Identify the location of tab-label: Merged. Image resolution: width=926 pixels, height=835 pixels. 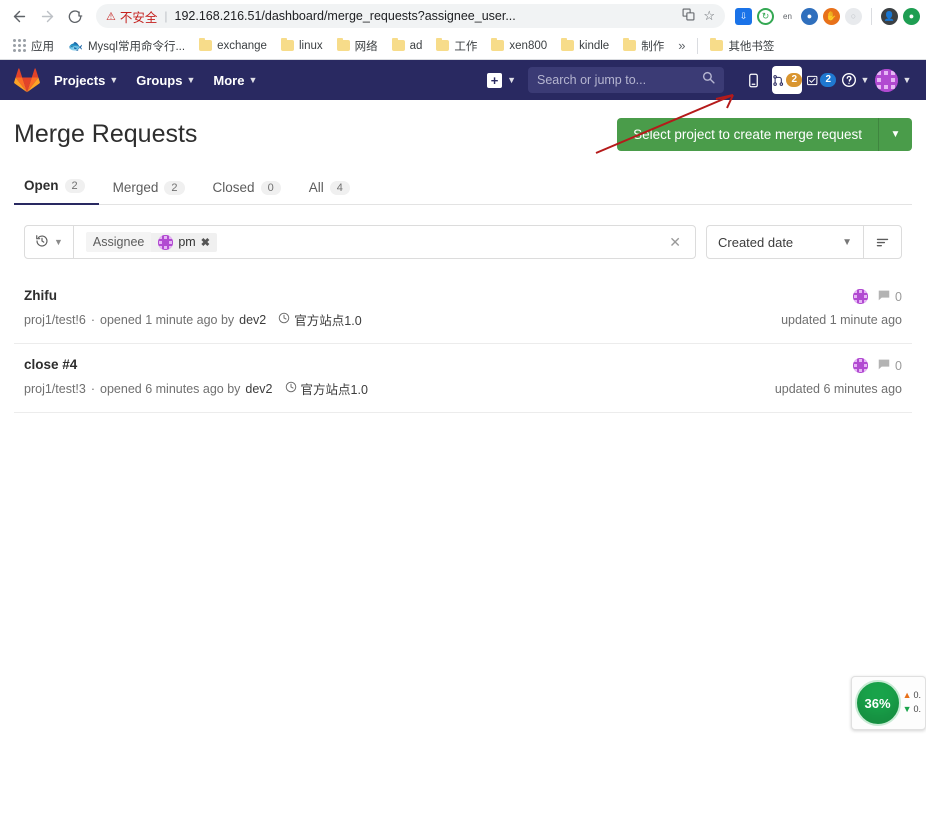
(135, 187).